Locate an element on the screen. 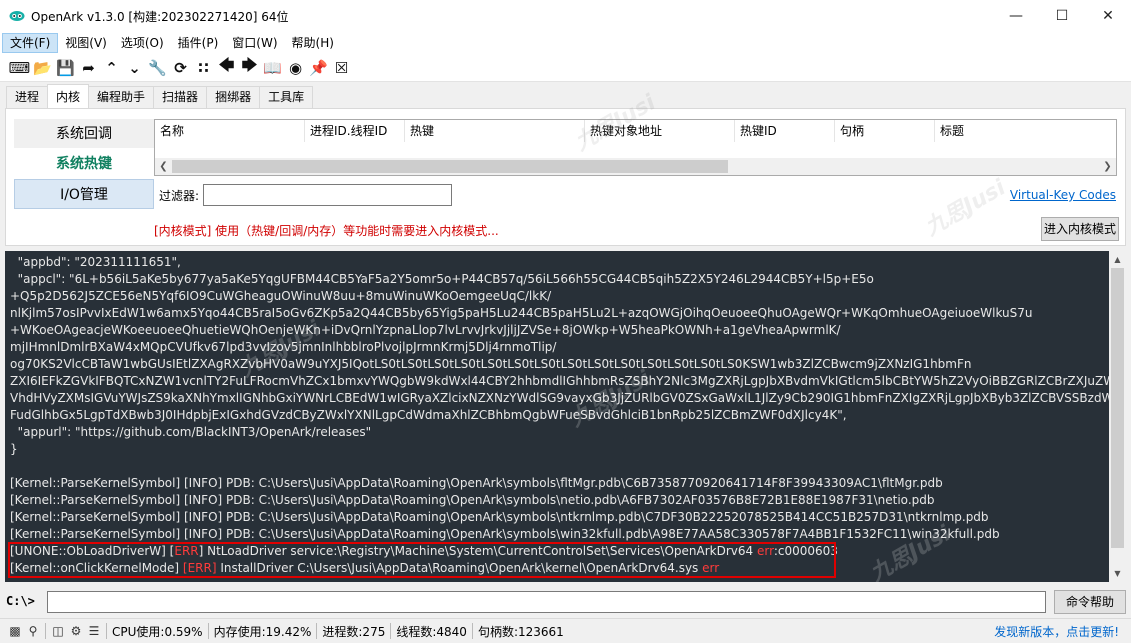 Image resolution: width=1131 pixels, height=643 pixels. memory-usage: 内存使用:19.42% is located at coordinates (262, 631).